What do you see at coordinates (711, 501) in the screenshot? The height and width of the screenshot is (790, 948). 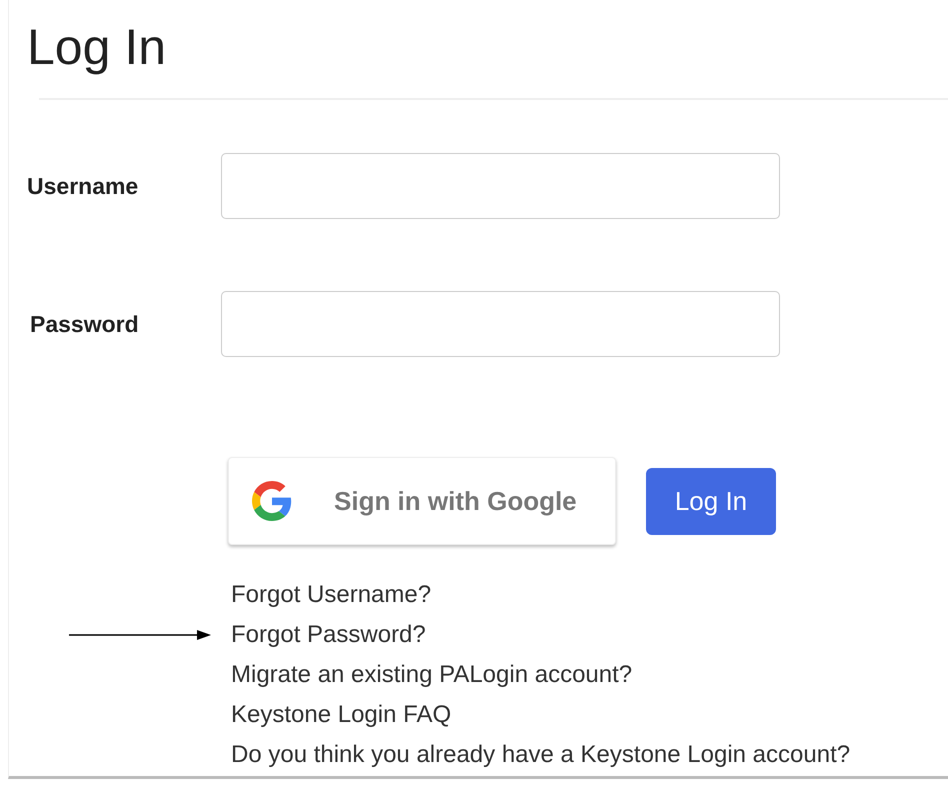 I see `log-in-button: Log In` at bounding box center [711, 501].